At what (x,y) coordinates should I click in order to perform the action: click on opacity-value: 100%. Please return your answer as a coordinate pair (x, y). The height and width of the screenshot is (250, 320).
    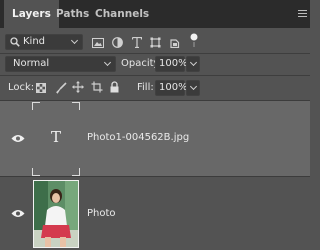
    Looking at the image, I should click on (173, 63).